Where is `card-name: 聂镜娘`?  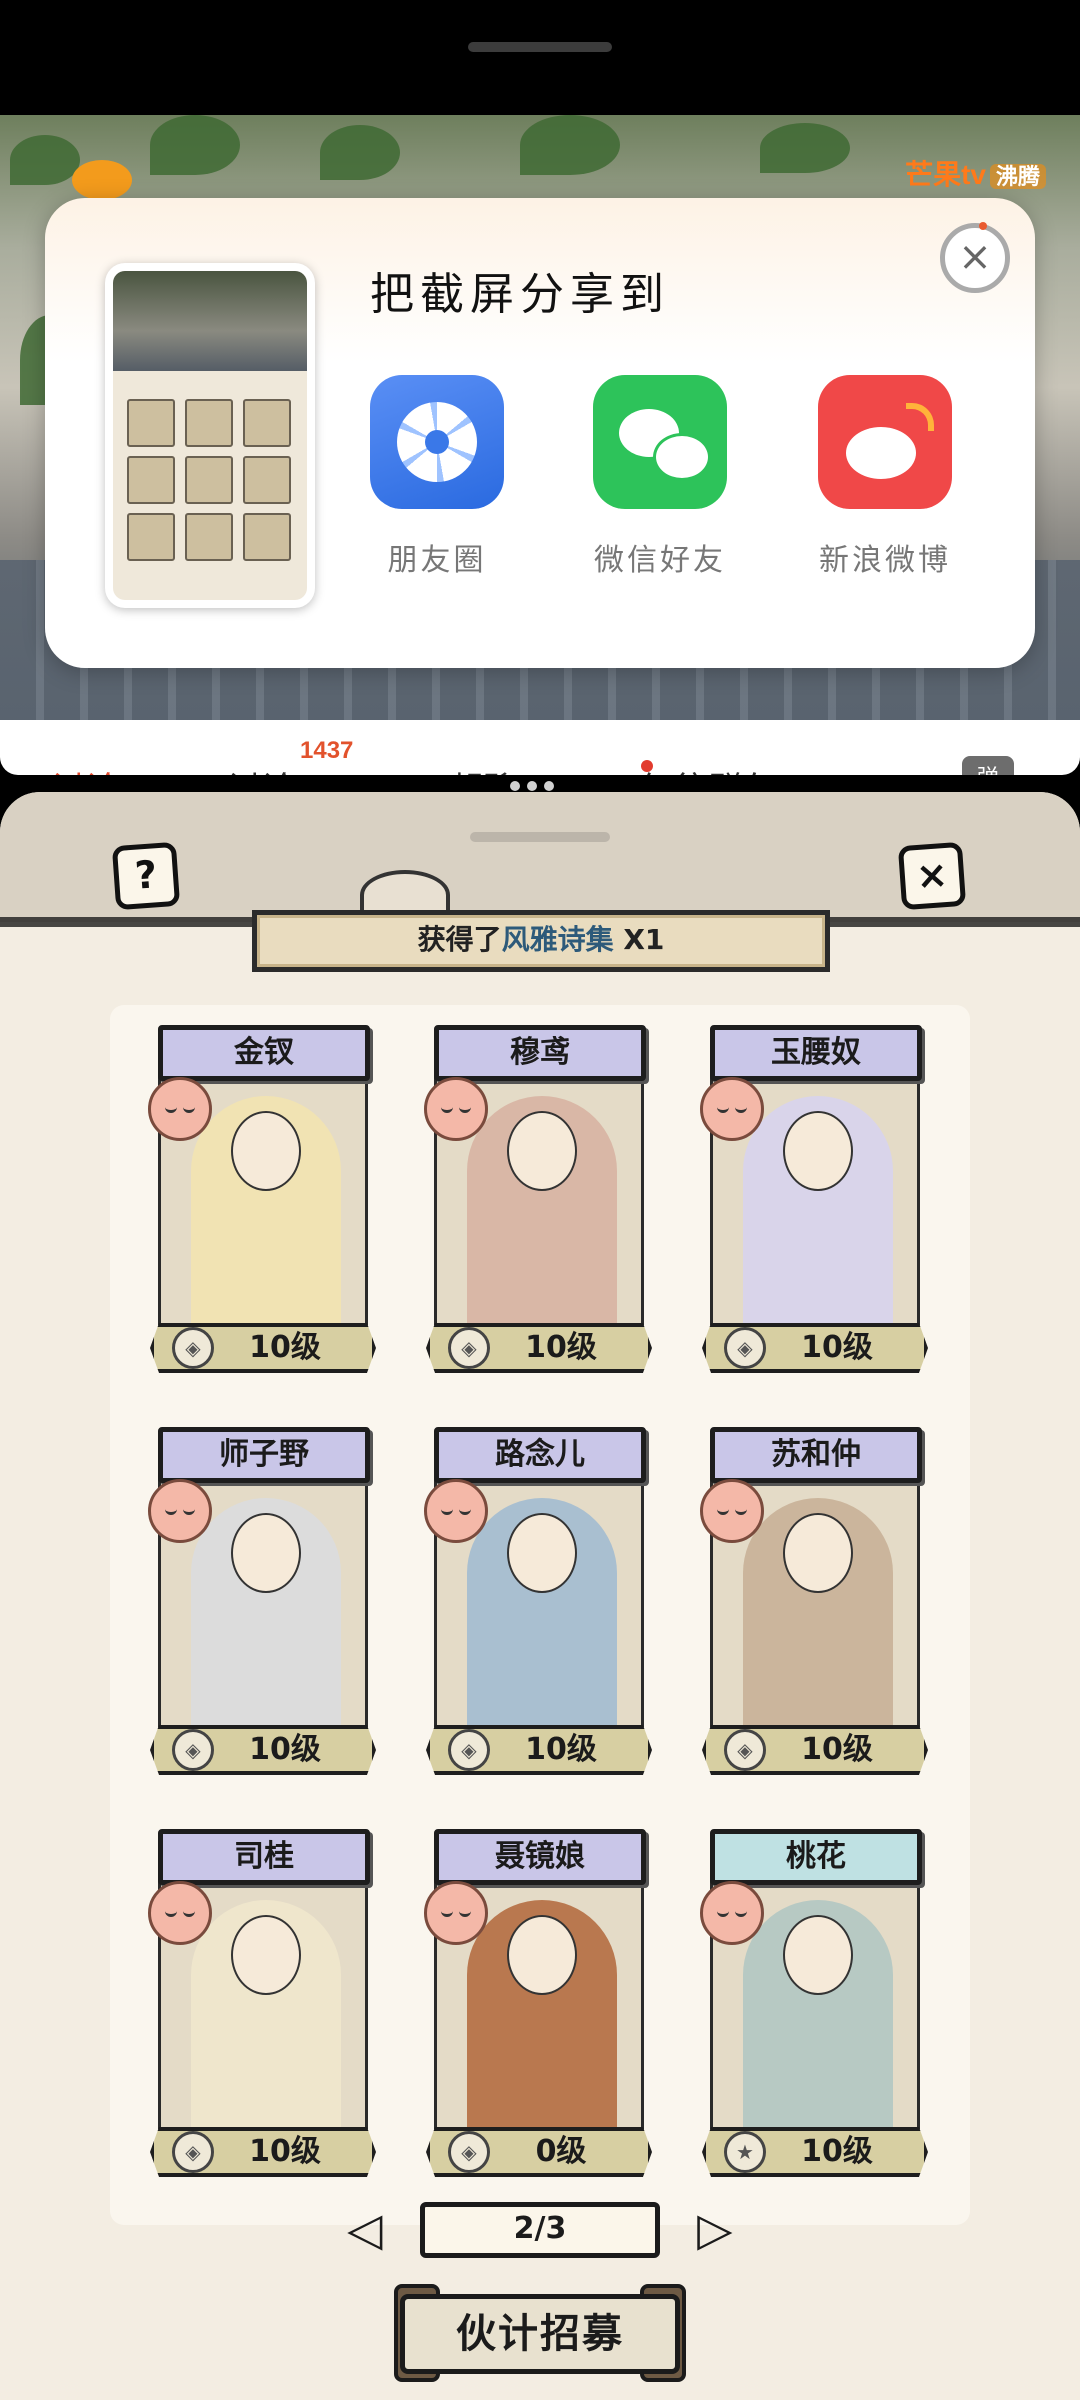 card-name: 聂镜娘 is located at coordinates (540, 1857).